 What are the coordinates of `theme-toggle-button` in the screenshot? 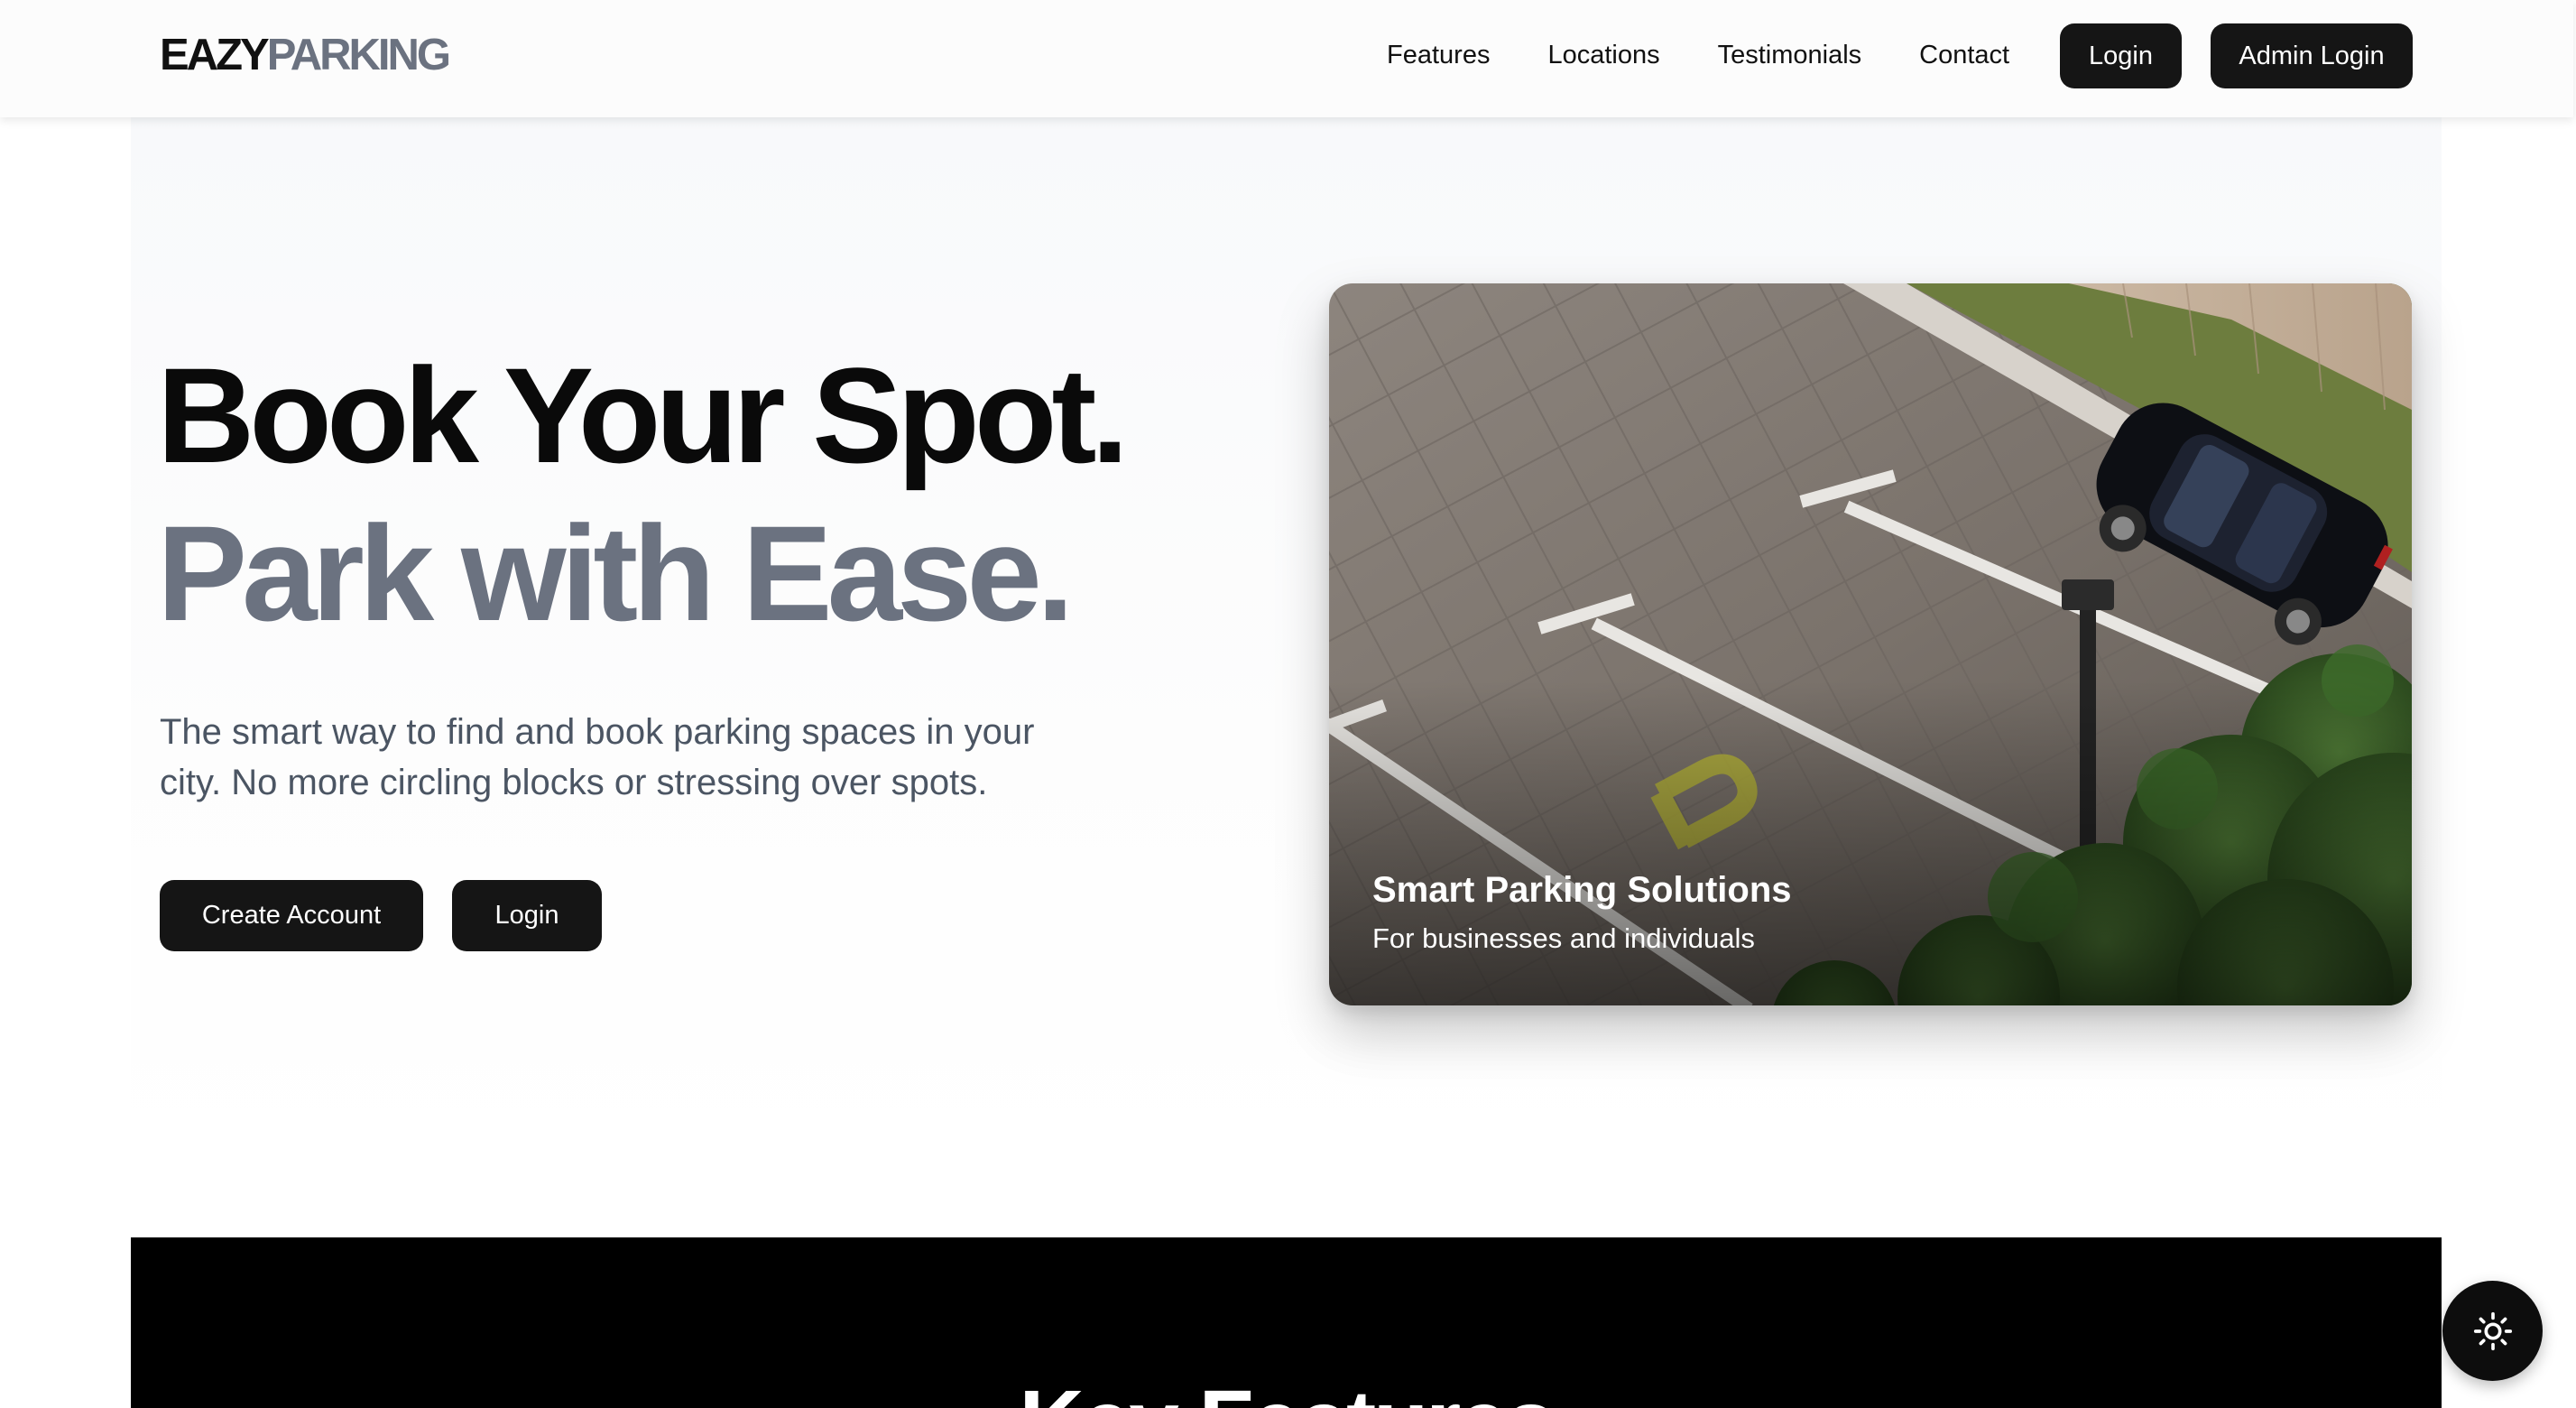 It's located at (2492, 1331).